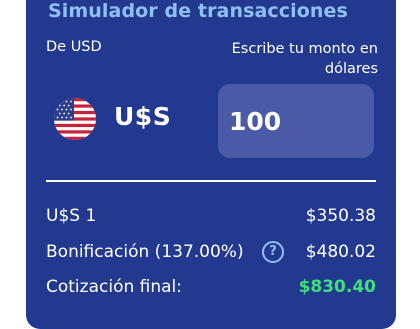 This screenshot has width=420, height=329. What do you see at coordinates (198, 11) in the screenshot?
I see `simulator-title: Simulador de transacciones` at bounding box center [198, 11].